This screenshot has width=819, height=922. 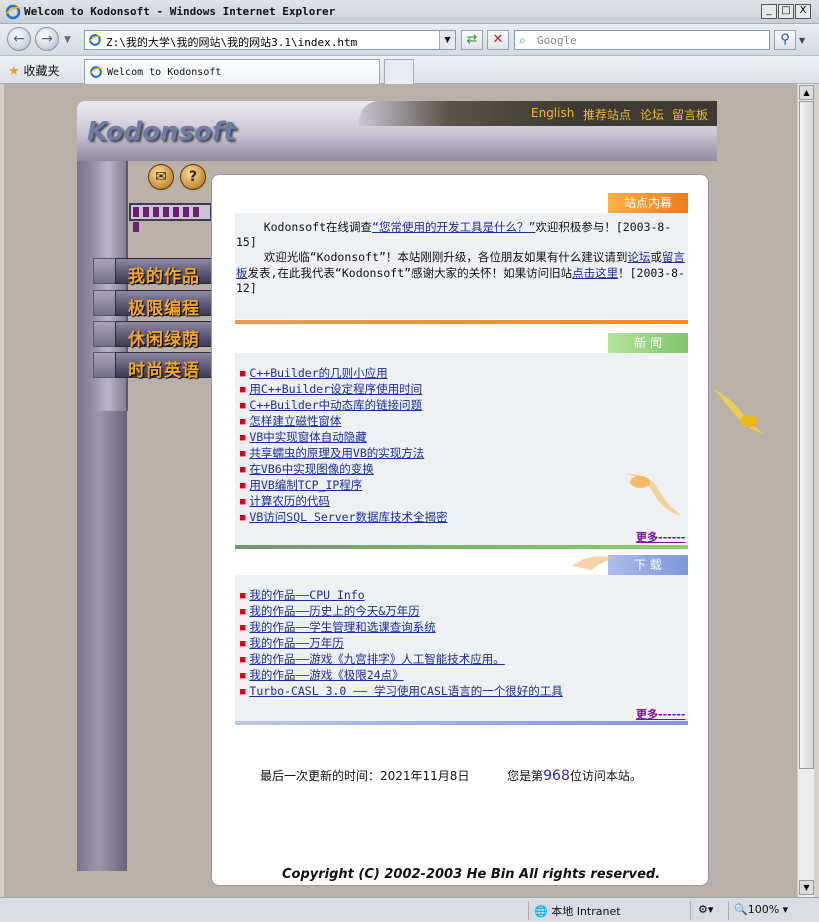 I want to click on download-link: 我的作品——万年历, so click(x=296, y=643).